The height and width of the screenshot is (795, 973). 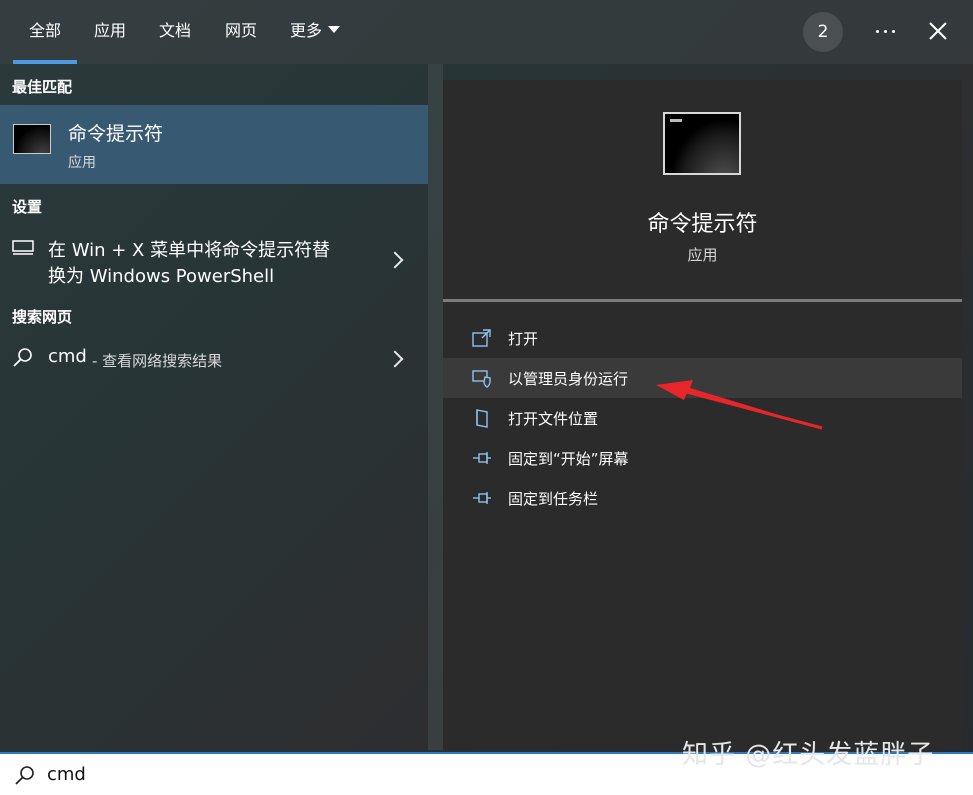 I want to click on search-input: cmd, so click(x=66, y=774).